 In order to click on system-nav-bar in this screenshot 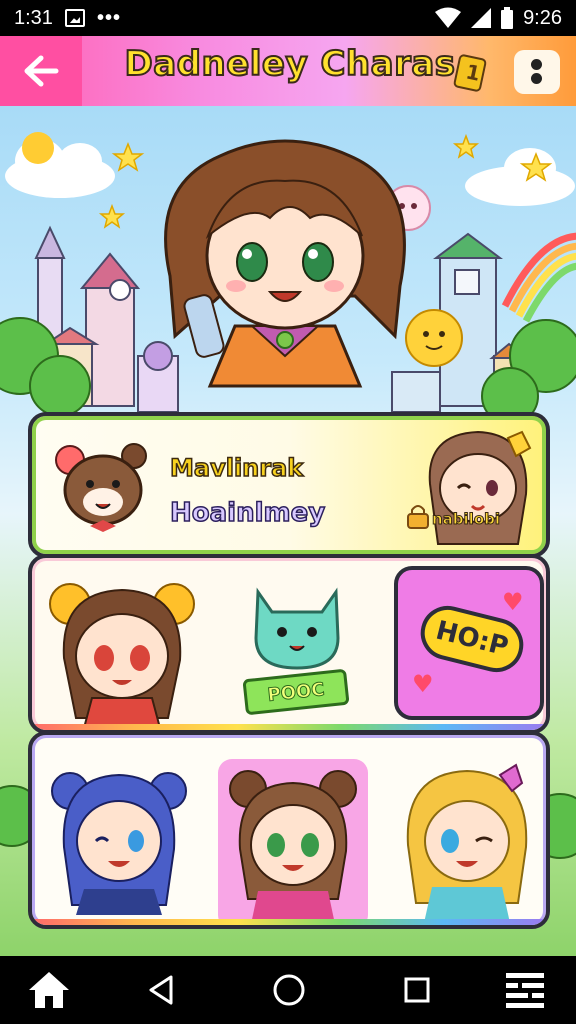, I will do `click(288, 990)`.